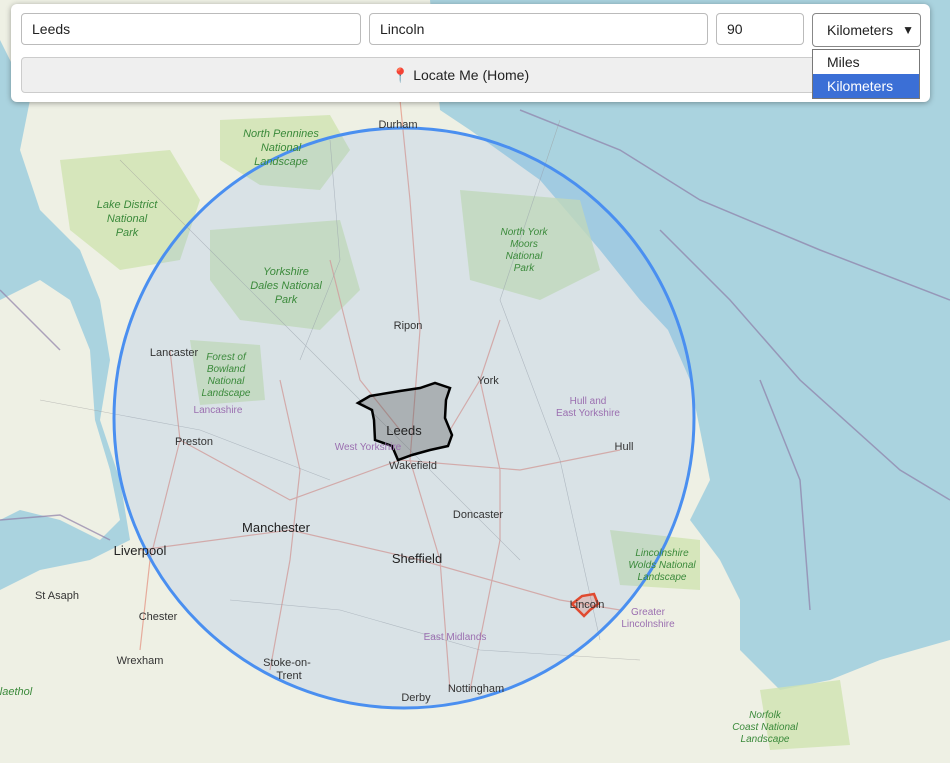 The width and height of the screenshot is (950, 763). What do you see at coordinates (281, 134) in the screenshot?
I see `park-label: North Pennines` at bounding box center [281, 134].